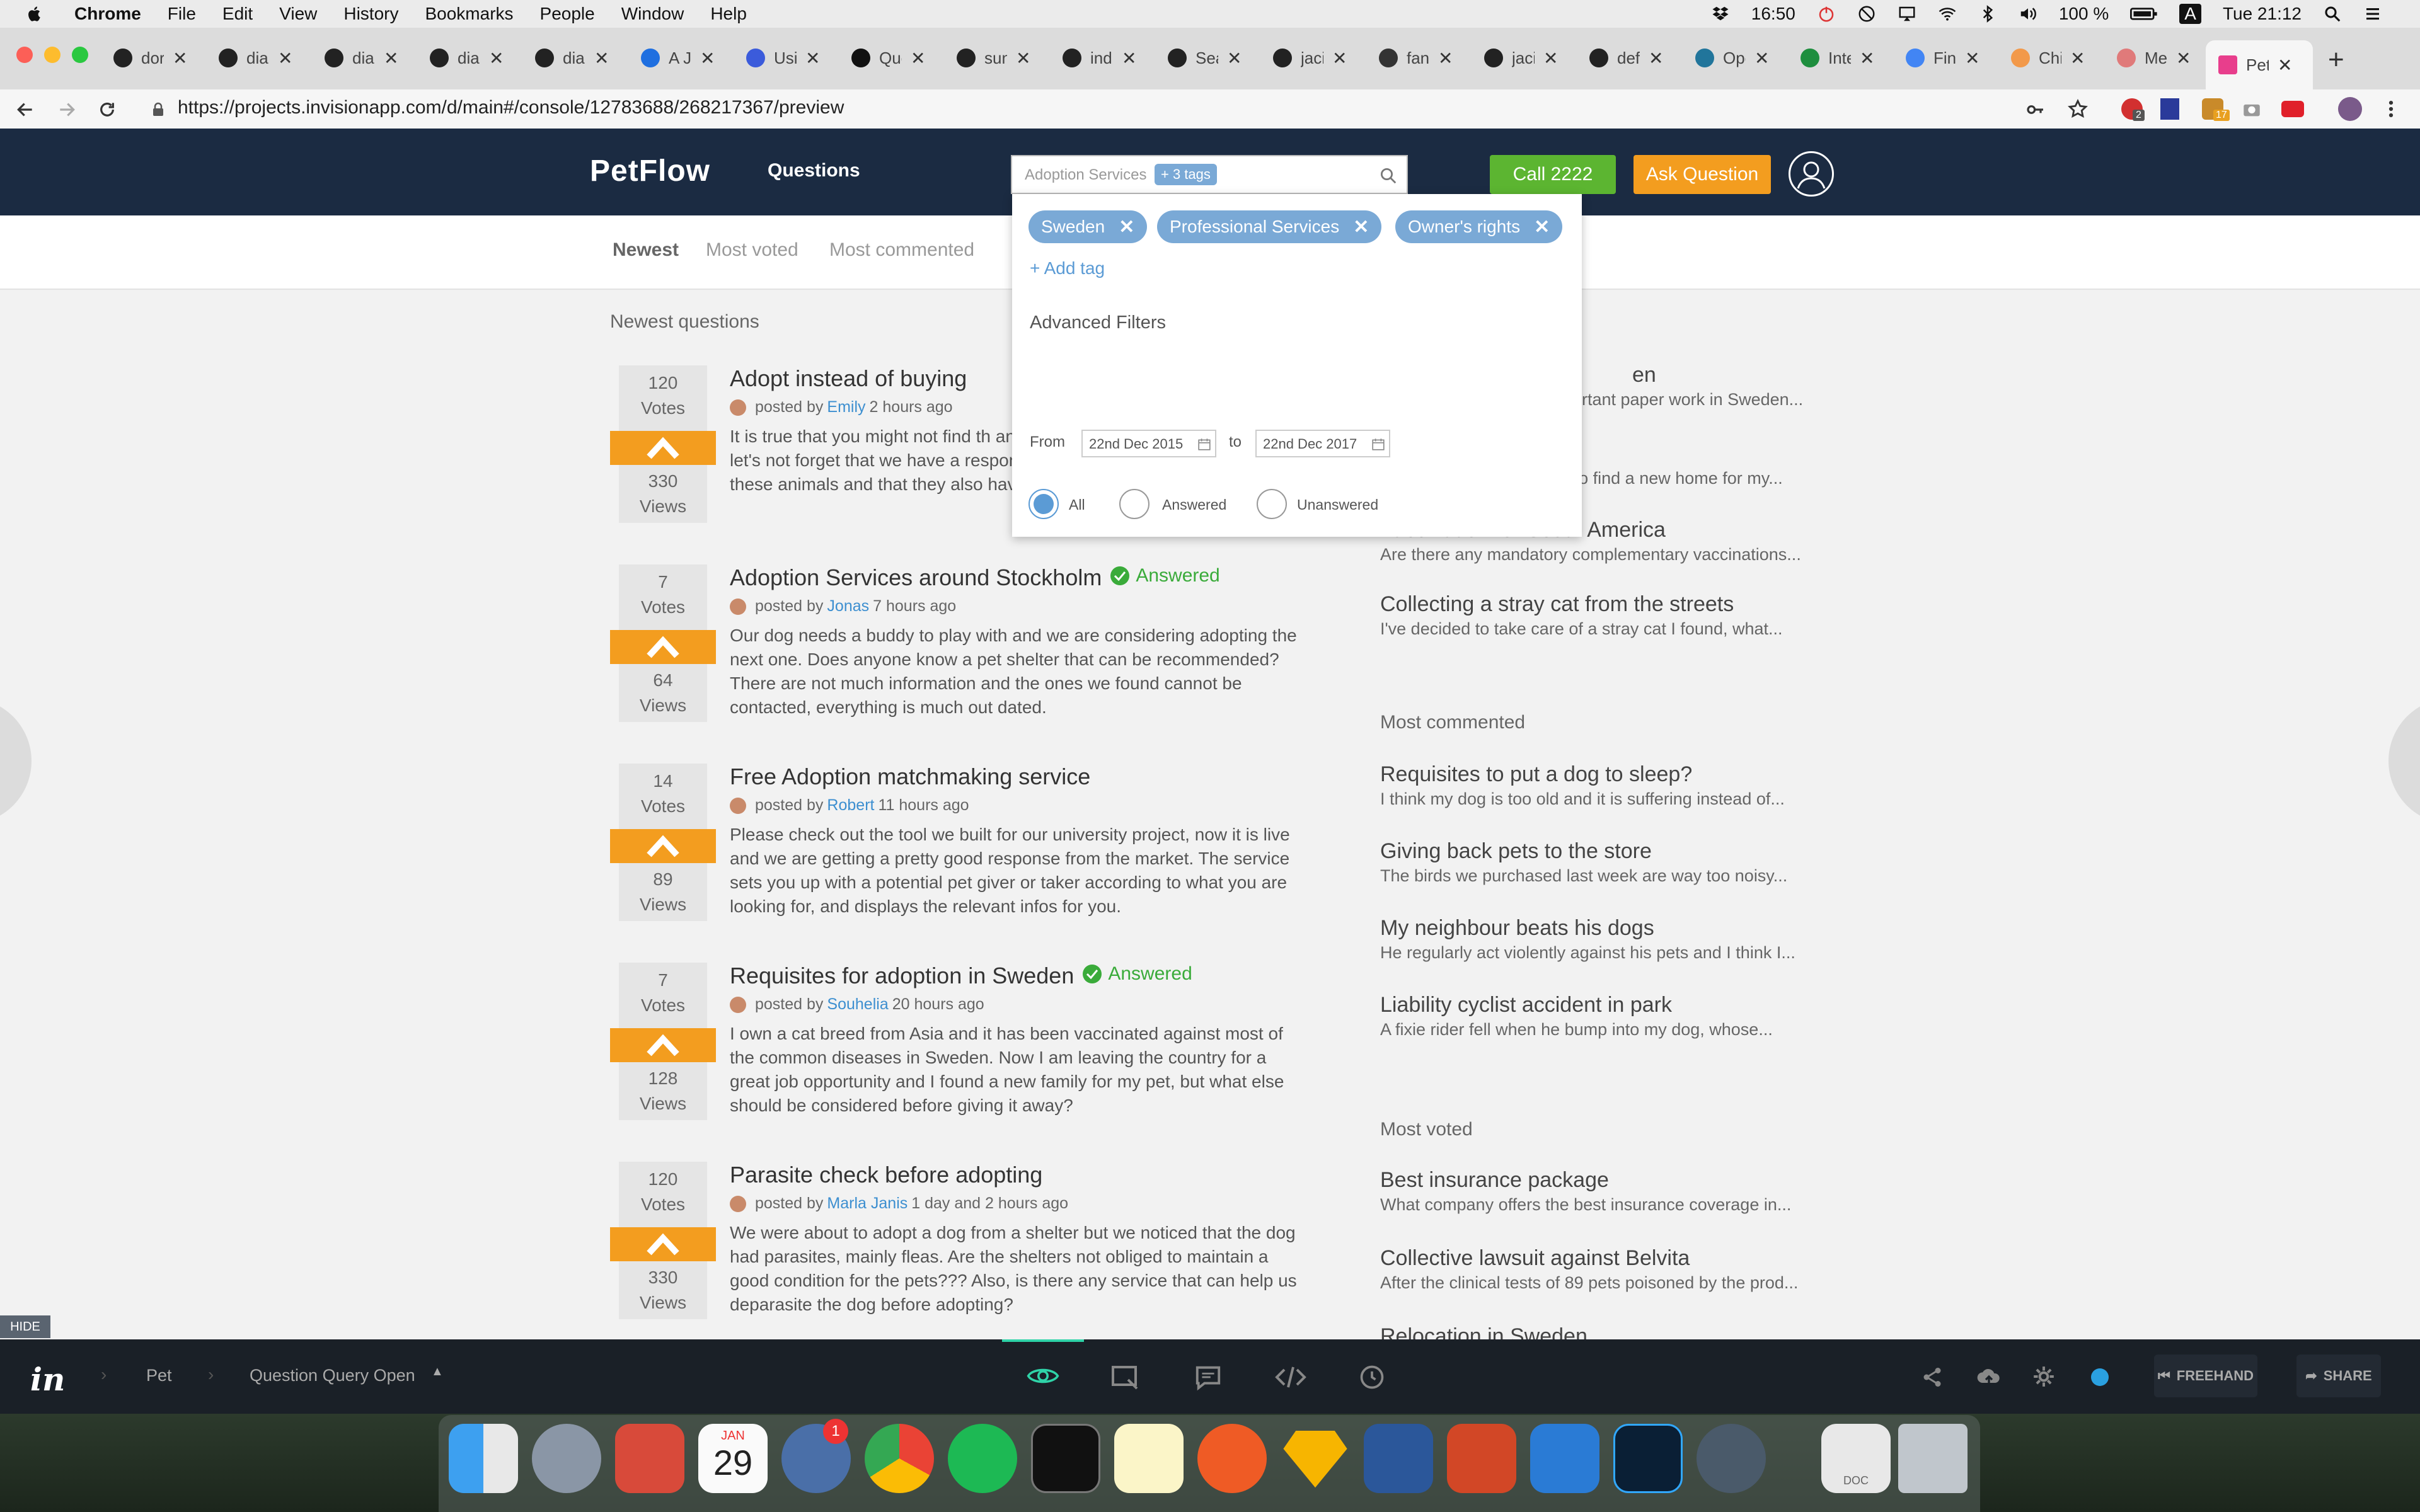  Describe the element at coordinates (1933, 1458) in the screenshot. I see `trash-icon` at that location.